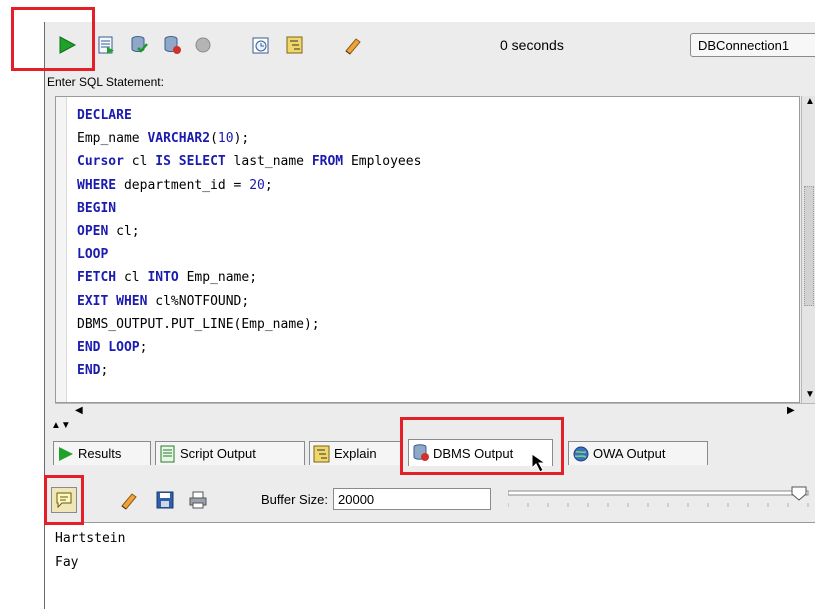 The height and width of the screenshot is (609, 815). I want to click on rollback-icon, so click(172, 45).